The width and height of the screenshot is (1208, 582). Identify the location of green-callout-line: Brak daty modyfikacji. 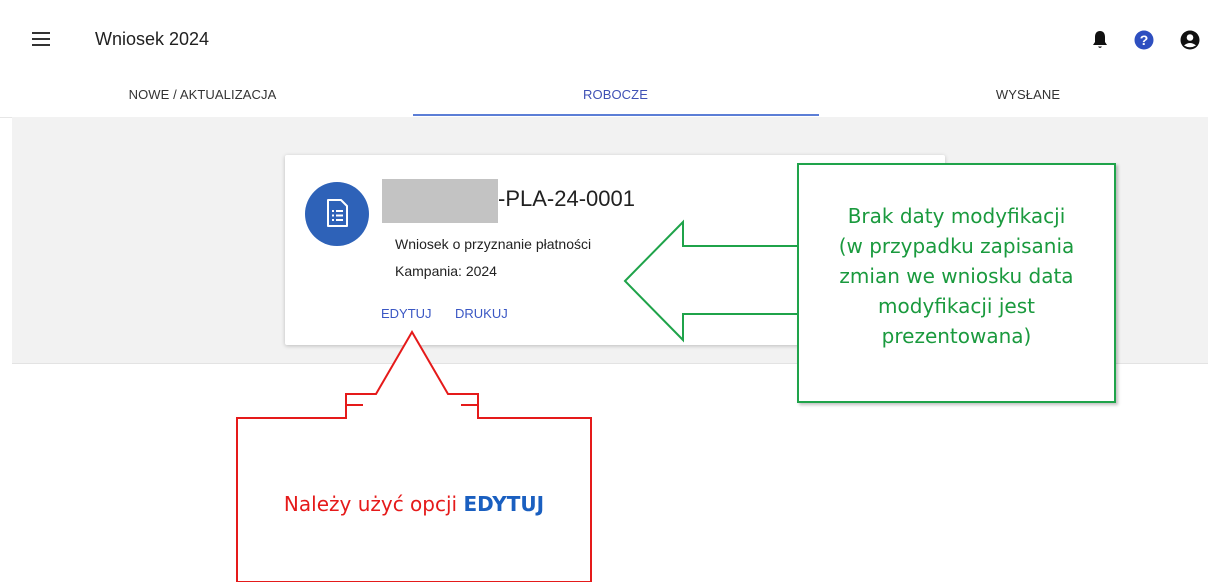
(956, 216).